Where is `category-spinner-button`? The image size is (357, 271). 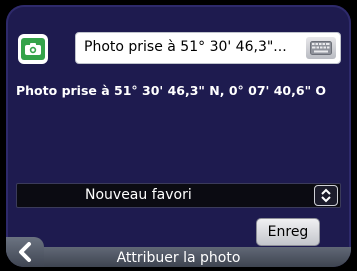 category-spinner-button is located at coordinates (326, 195).